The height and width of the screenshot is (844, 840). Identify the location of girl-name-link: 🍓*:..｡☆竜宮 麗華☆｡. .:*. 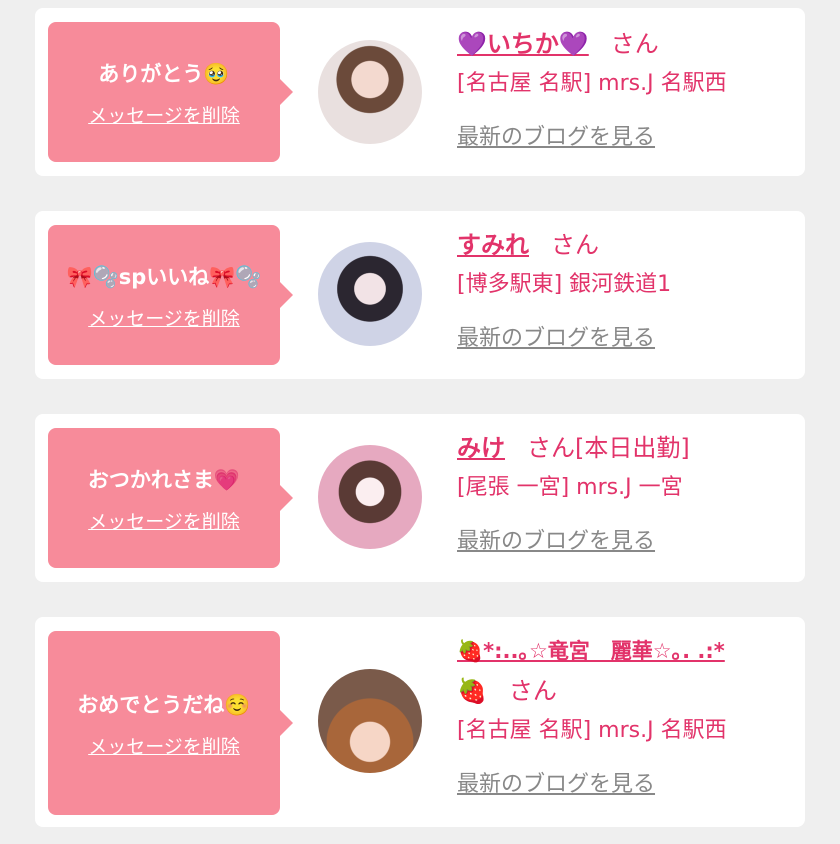
(591, 651).